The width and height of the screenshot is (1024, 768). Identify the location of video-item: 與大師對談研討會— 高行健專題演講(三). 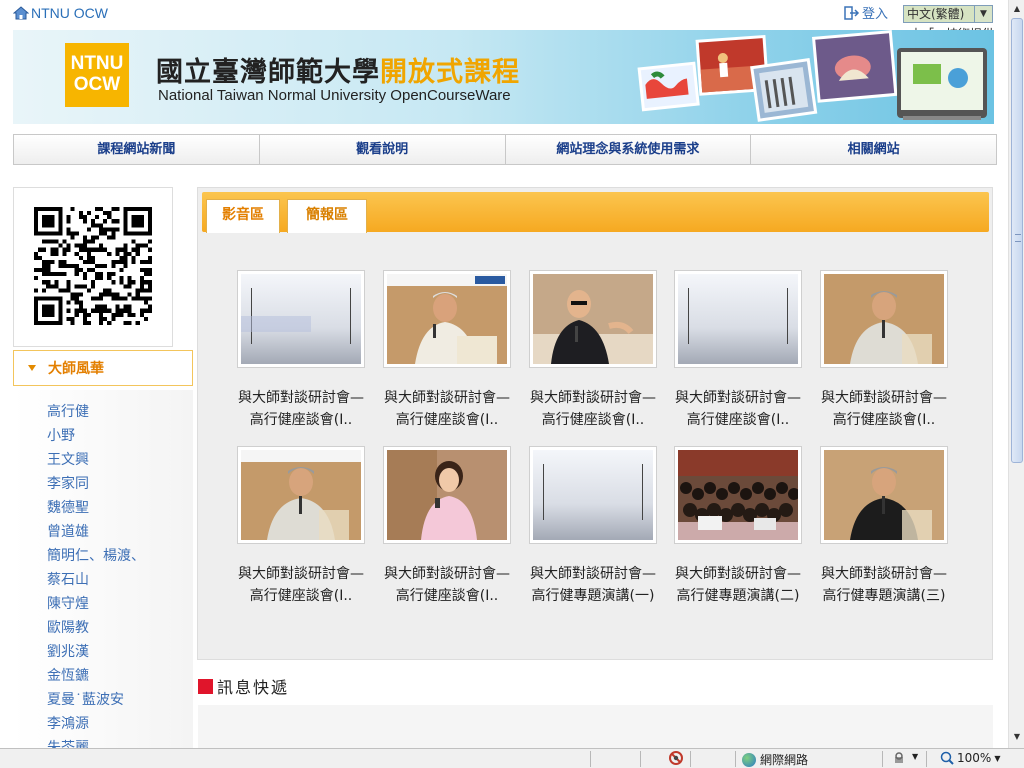
(884, 526).